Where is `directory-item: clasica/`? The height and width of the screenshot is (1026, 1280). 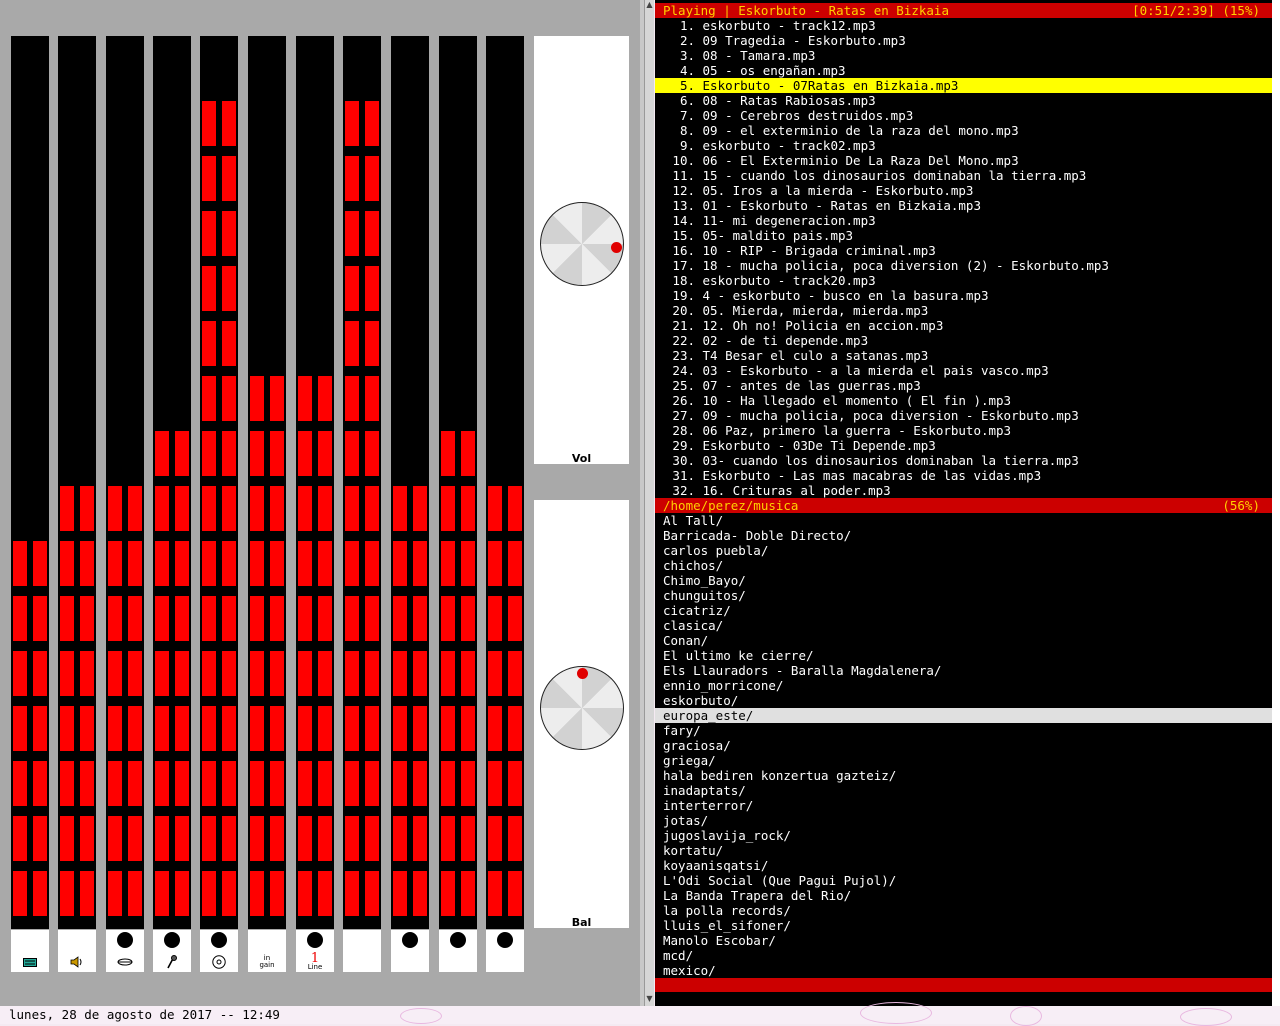
directory-item: clasica/ is located at coordinates (967, 625).